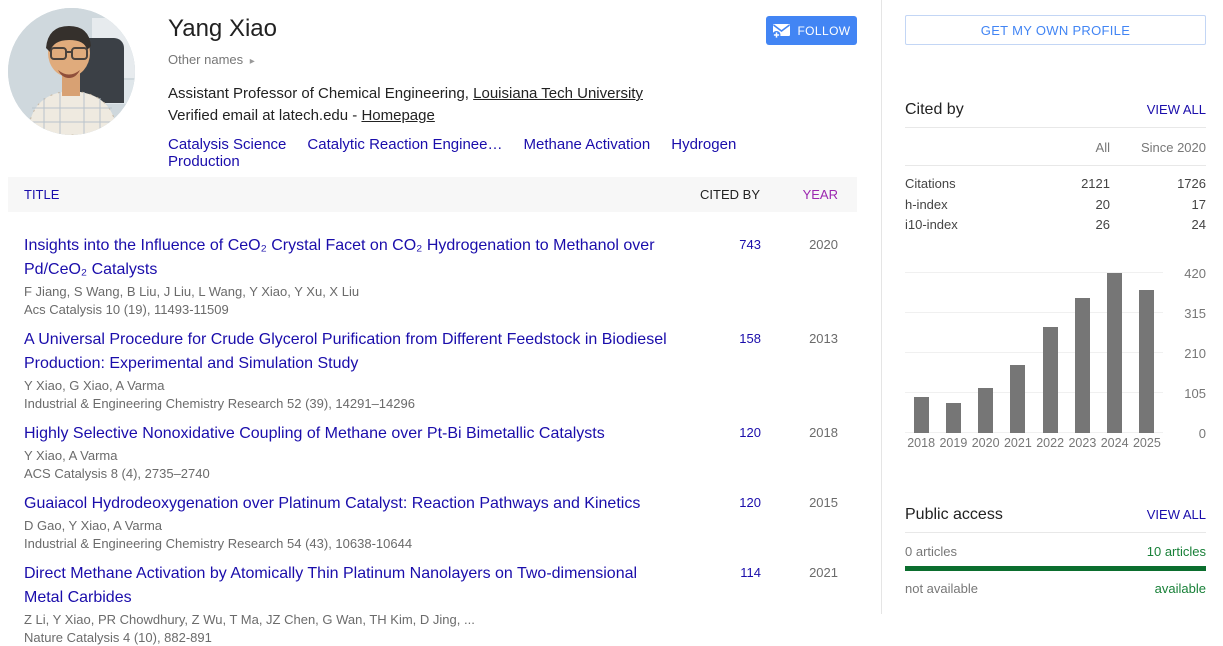 This screenshot has width=1223, height=646. I want to click on affiliation-link: Louisiana Tech University, so click(558, 93).